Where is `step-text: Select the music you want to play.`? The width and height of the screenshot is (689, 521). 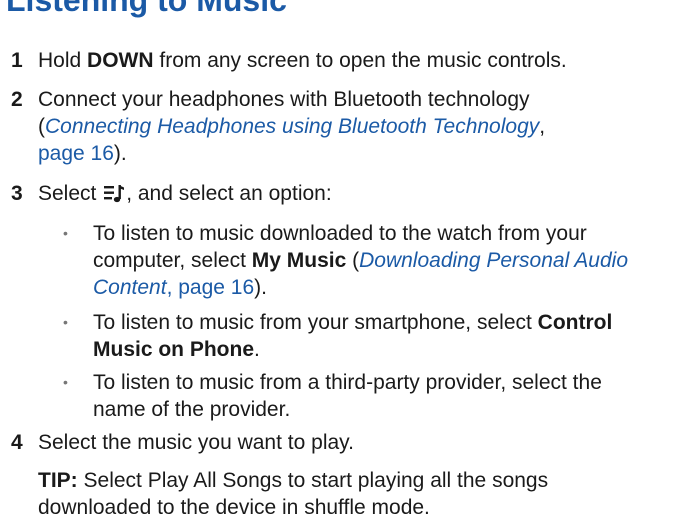 step-text: Select the music you want to play. is located at coordinates (196, 442).